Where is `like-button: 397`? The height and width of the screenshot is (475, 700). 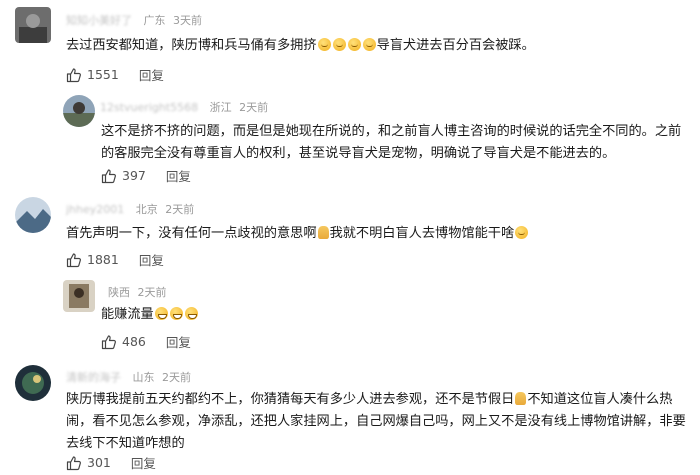 like-button: 397 is located at coordinates (123, 176).